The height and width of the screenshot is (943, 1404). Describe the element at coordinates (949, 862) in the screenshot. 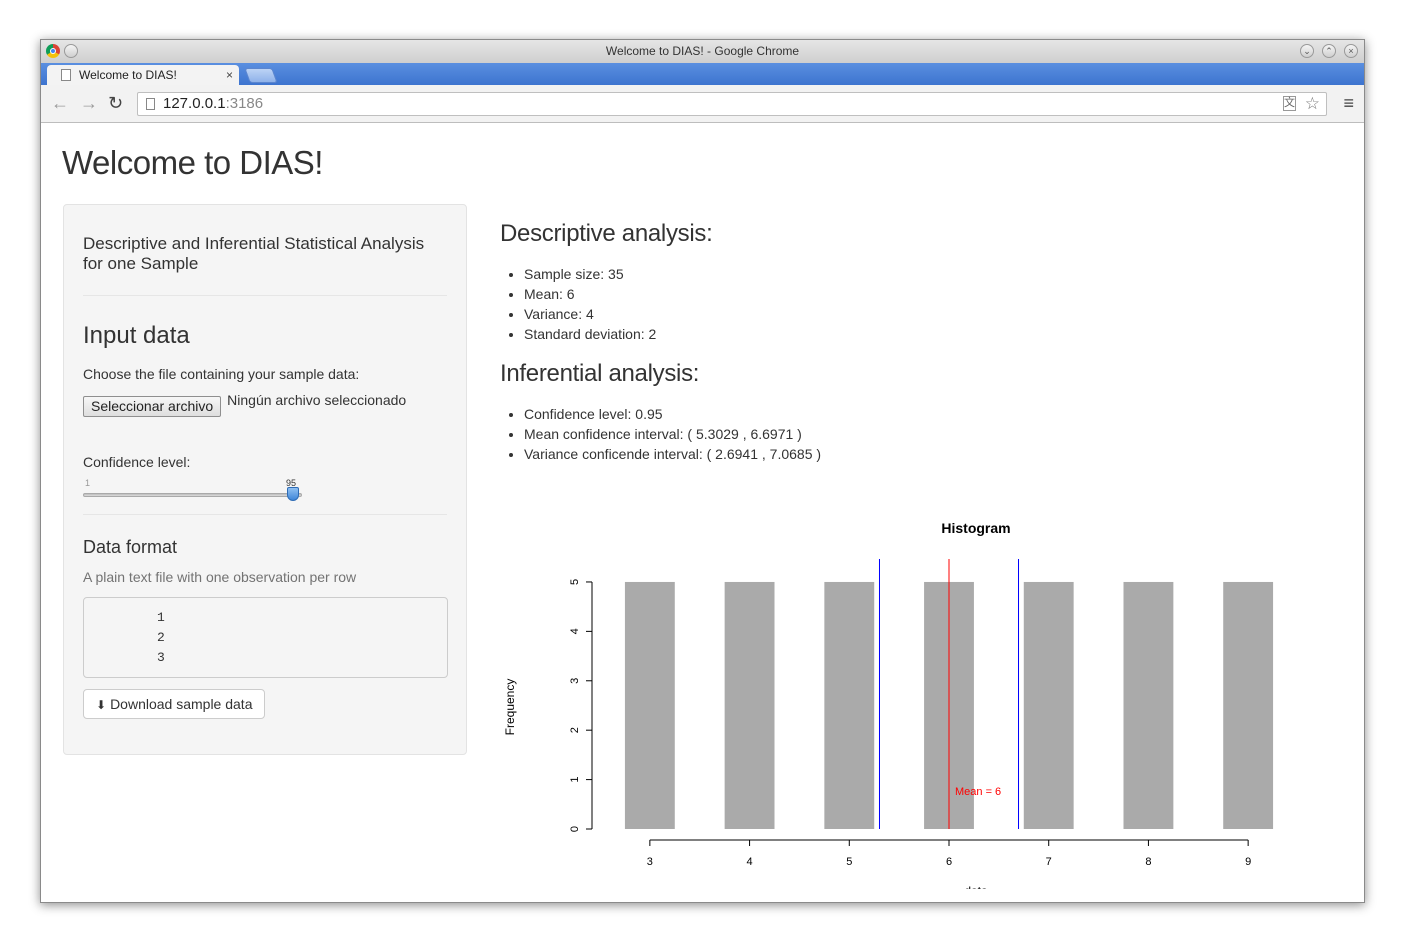

I see `x-tick-label: 6` at that location.